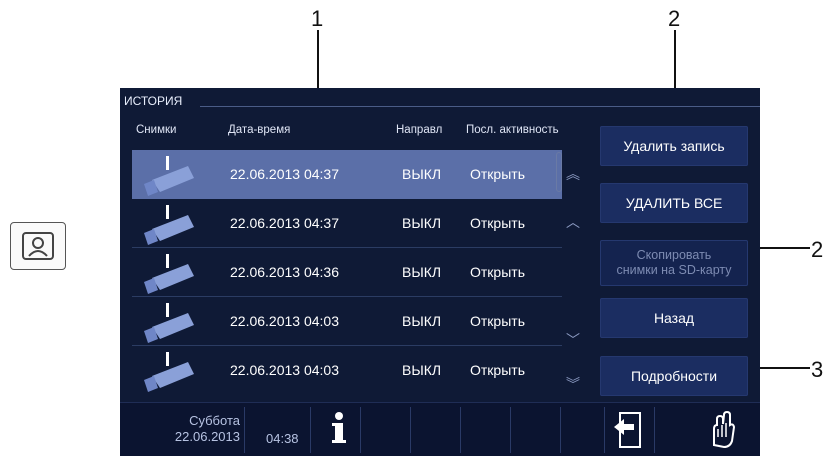 The image size is (828, 456). Describe the element at coordinates (674, 18) in the screenshot. I see `callout-2-top: 2` at that location.